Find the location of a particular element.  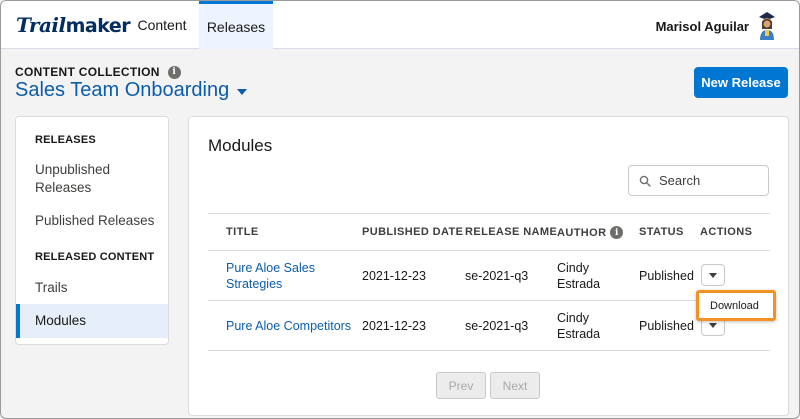

prev-button: Prev is located at coordinates (461, 385).